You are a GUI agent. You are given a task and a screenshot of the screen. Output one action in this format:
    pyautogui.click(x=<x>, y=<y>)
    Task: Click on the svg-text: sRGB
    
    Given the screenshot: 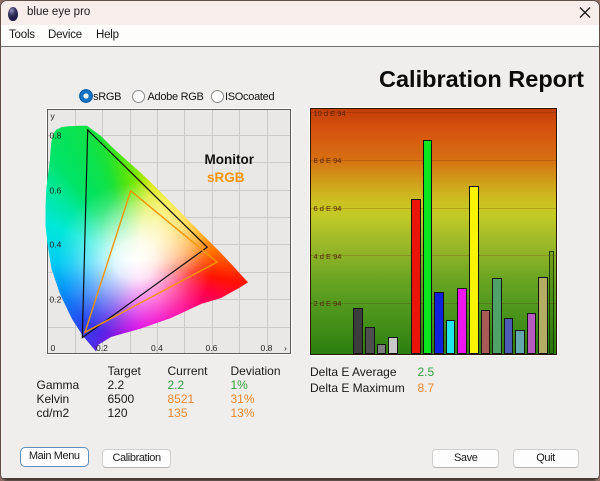 What is the action you would take?
    pyautogui.click(x=226, y=177)
    